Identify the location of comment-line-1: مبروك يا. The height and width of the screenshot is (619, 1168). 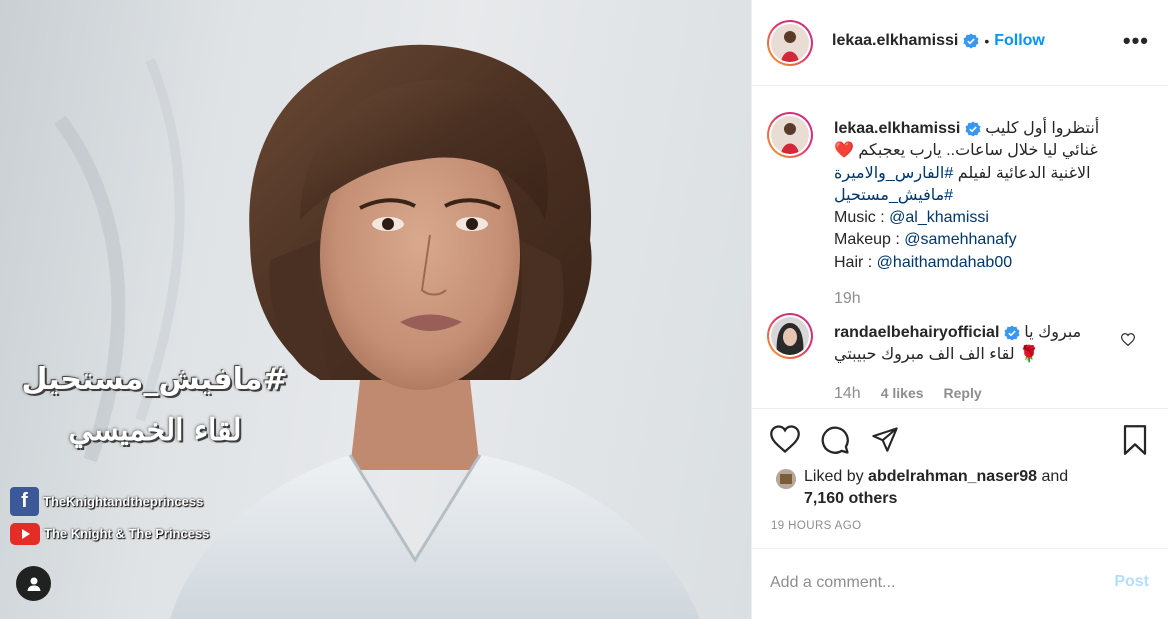
(1053, 332).